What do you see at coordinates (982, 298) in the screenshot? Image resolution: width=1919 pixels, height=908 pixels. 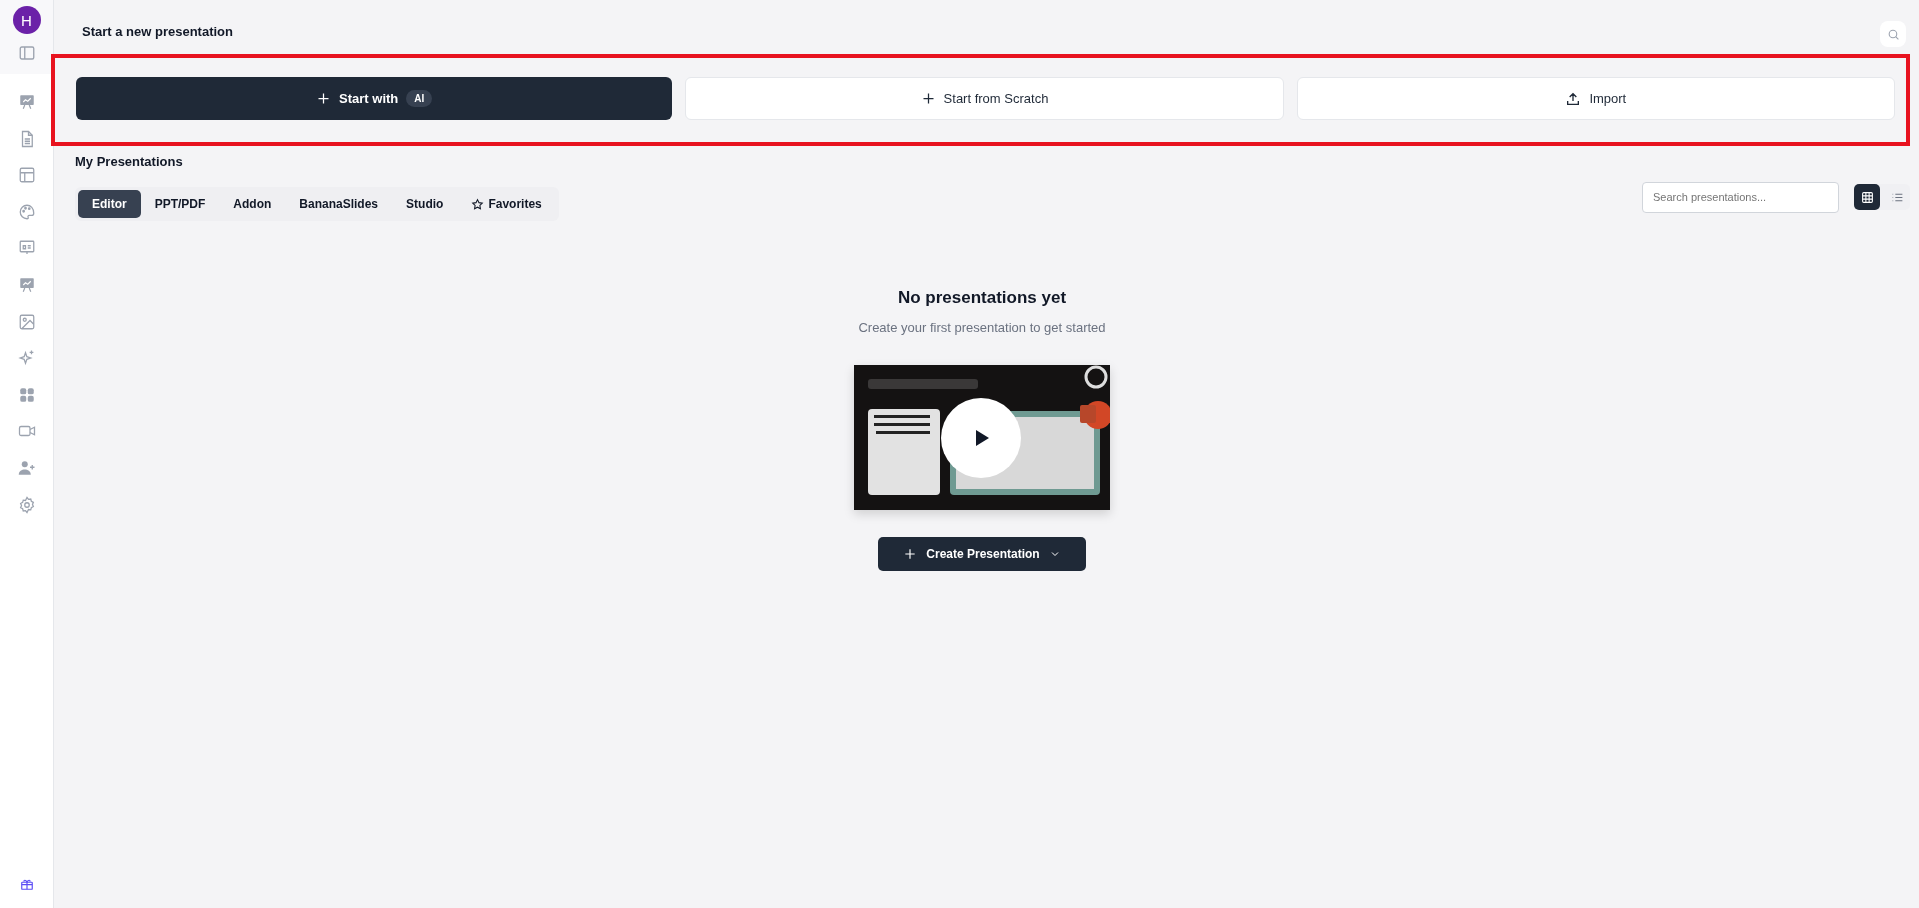 I see `empty-state-title: No presentations yet` at bounding box center [982, 298].